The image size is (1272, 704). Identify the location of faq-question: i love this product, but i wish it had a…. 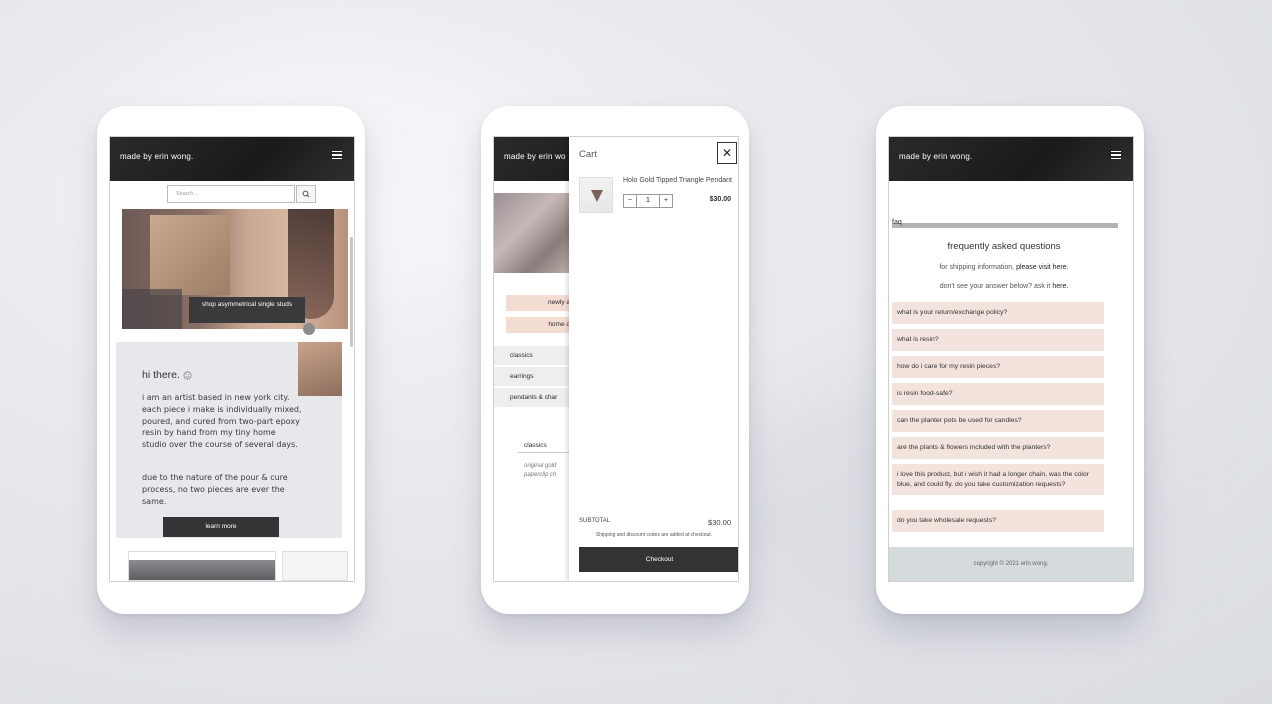
(998, 479).